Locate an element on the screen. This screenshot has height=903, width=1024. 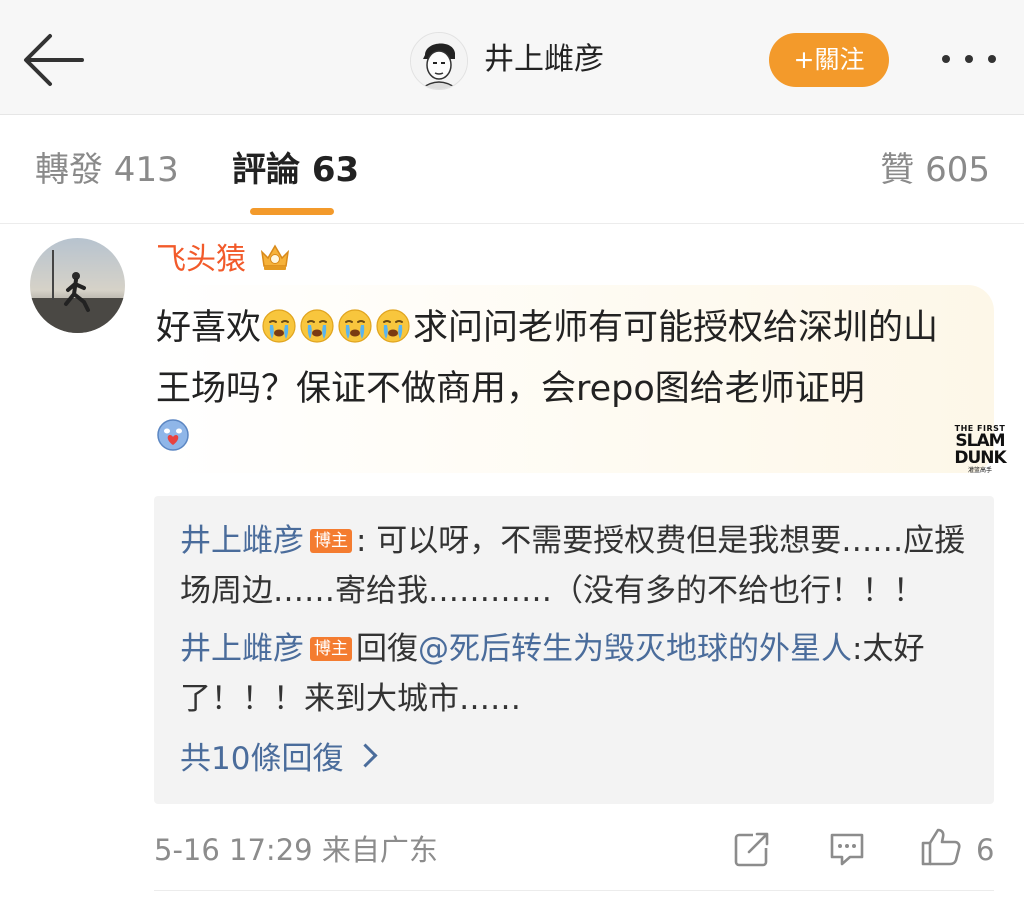
commenter-name: 飞头猿 is located at coordinates (201, 260).